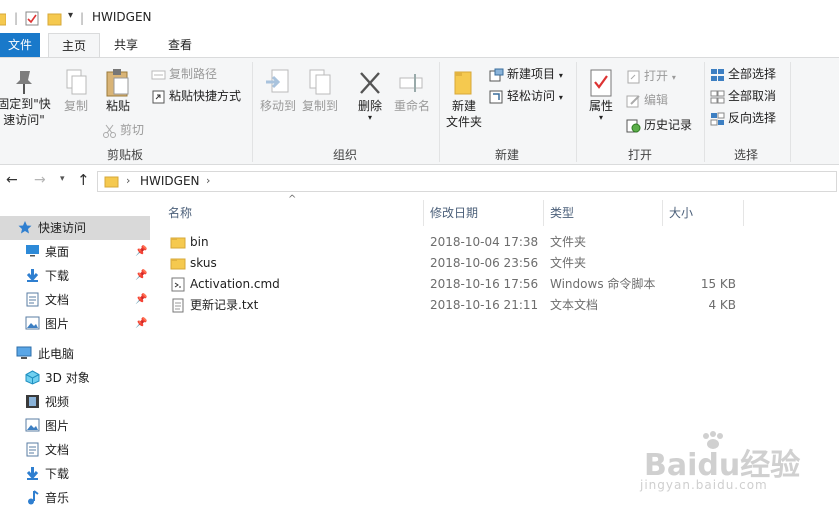  Describe the element at coordinates (178, 284) in the screenshot. I see `script-icon` at that location.